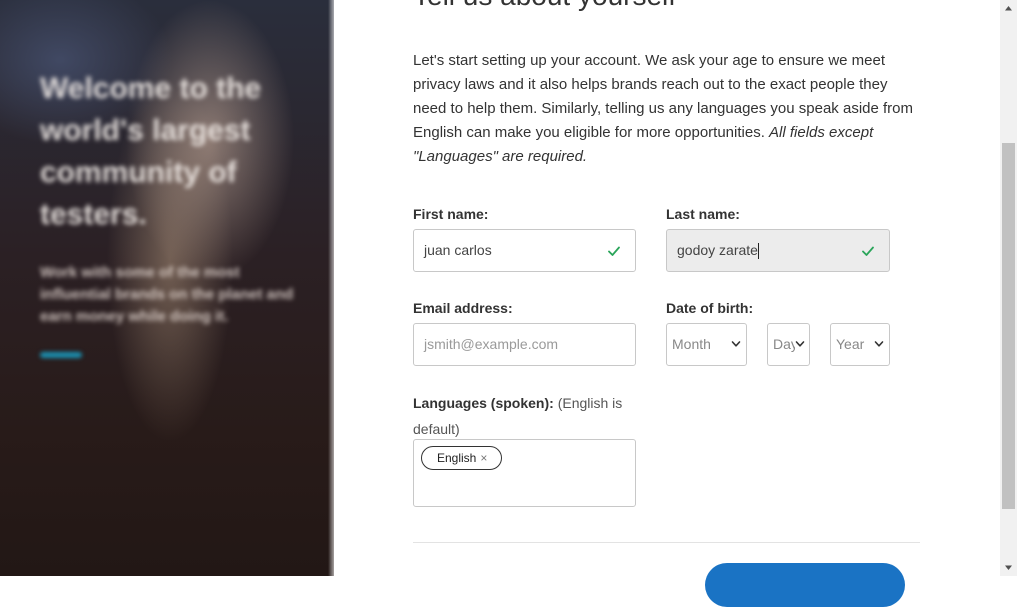 Image resolution: width=1034 pixels, height=607 pixels. Describe the element at coordinates (544, 6) in the screenshot. I see `page-title: Tell us about yourself` at that location.